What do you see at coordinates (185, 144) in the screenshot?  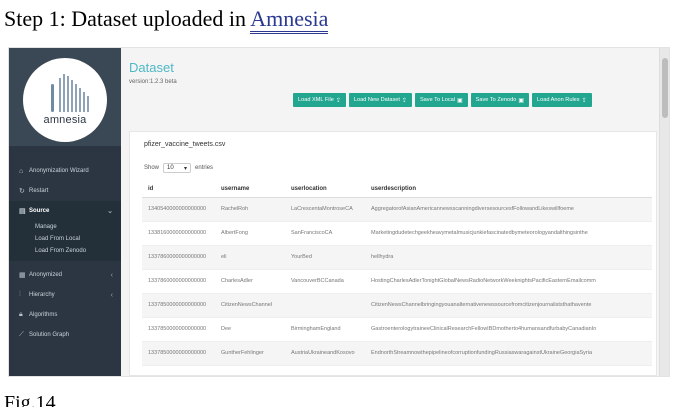 I see `dataset-file-name: pfizer_vaccine_tweets.csv` at bounding box center [185, 144].